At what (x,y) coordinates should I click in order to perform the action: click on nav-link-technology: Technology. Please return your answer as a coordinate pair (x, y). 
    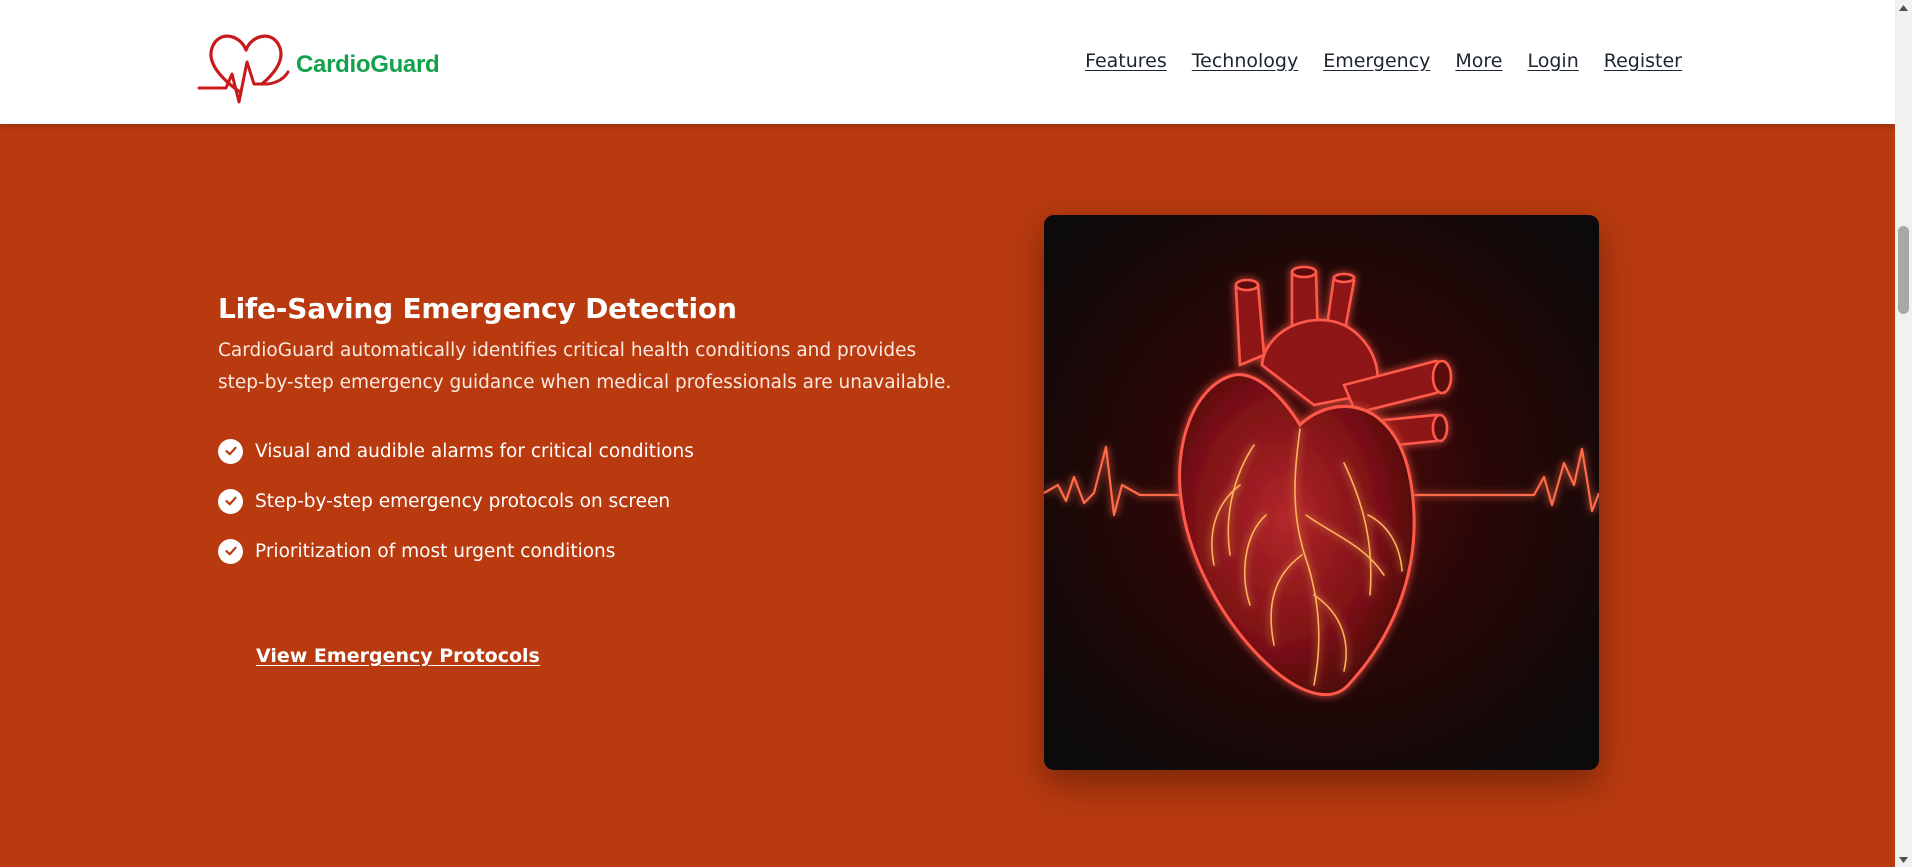
    Looking at the image, I should click on (1245, 61).